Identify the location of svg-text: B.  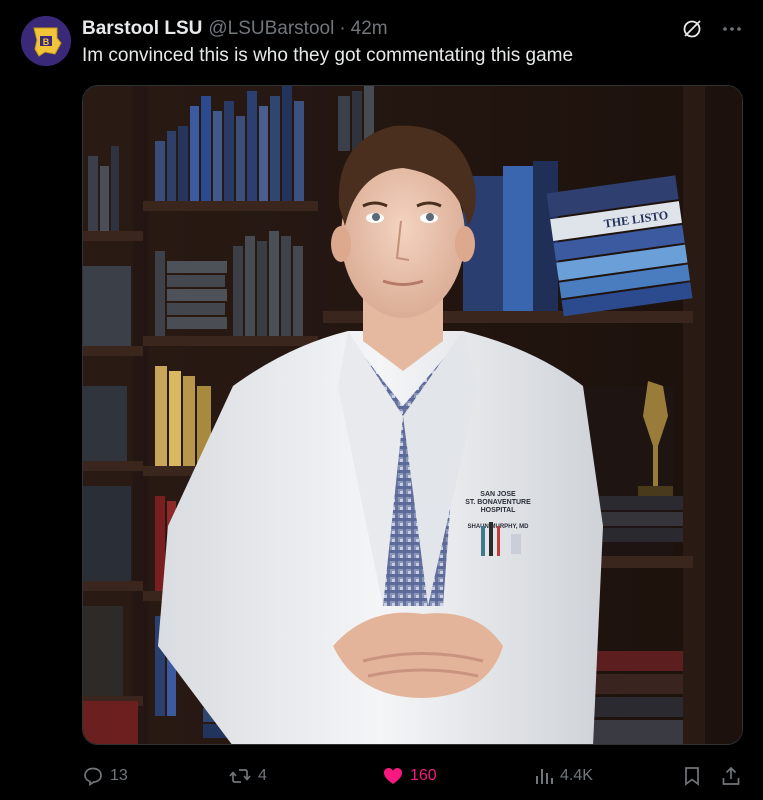
(46, 42).